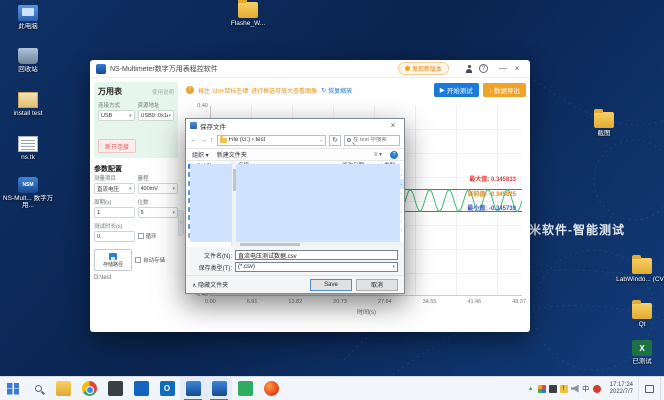 The image size is (664, 400). I want to click on dialog-fields: 文件名(N): 保存类型(T): (*.csv) ▾, so click(295, 261).